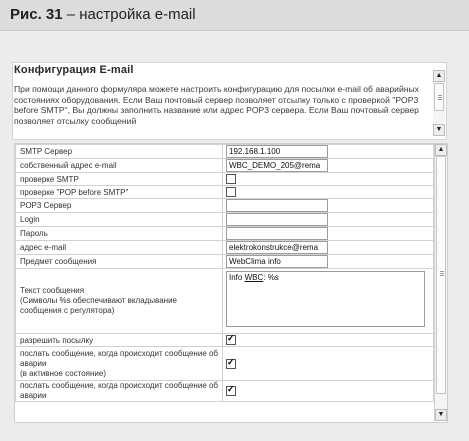 This screenshot has width=469, height=441. I want to click on scroll-thumb, so click(439, 97).